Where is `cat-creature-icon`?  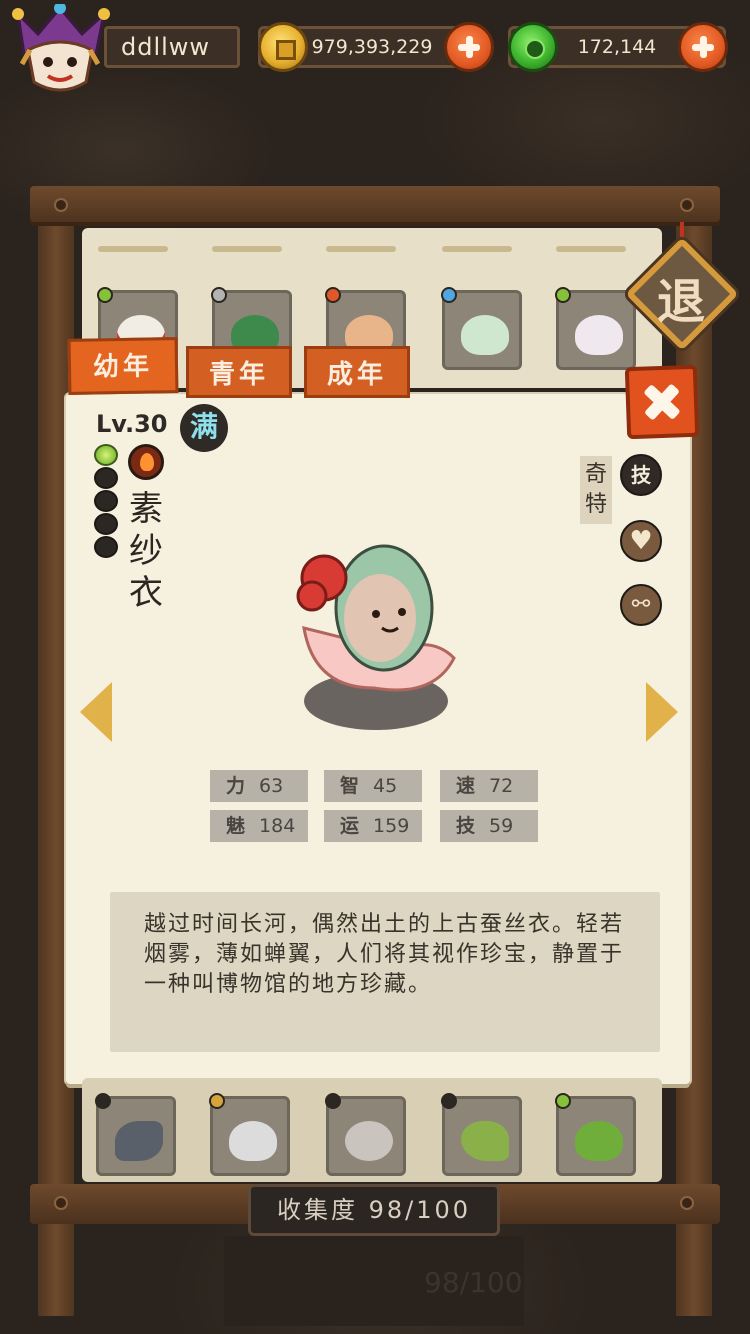
cat-creature-icon is located at coordinates (599, 335).